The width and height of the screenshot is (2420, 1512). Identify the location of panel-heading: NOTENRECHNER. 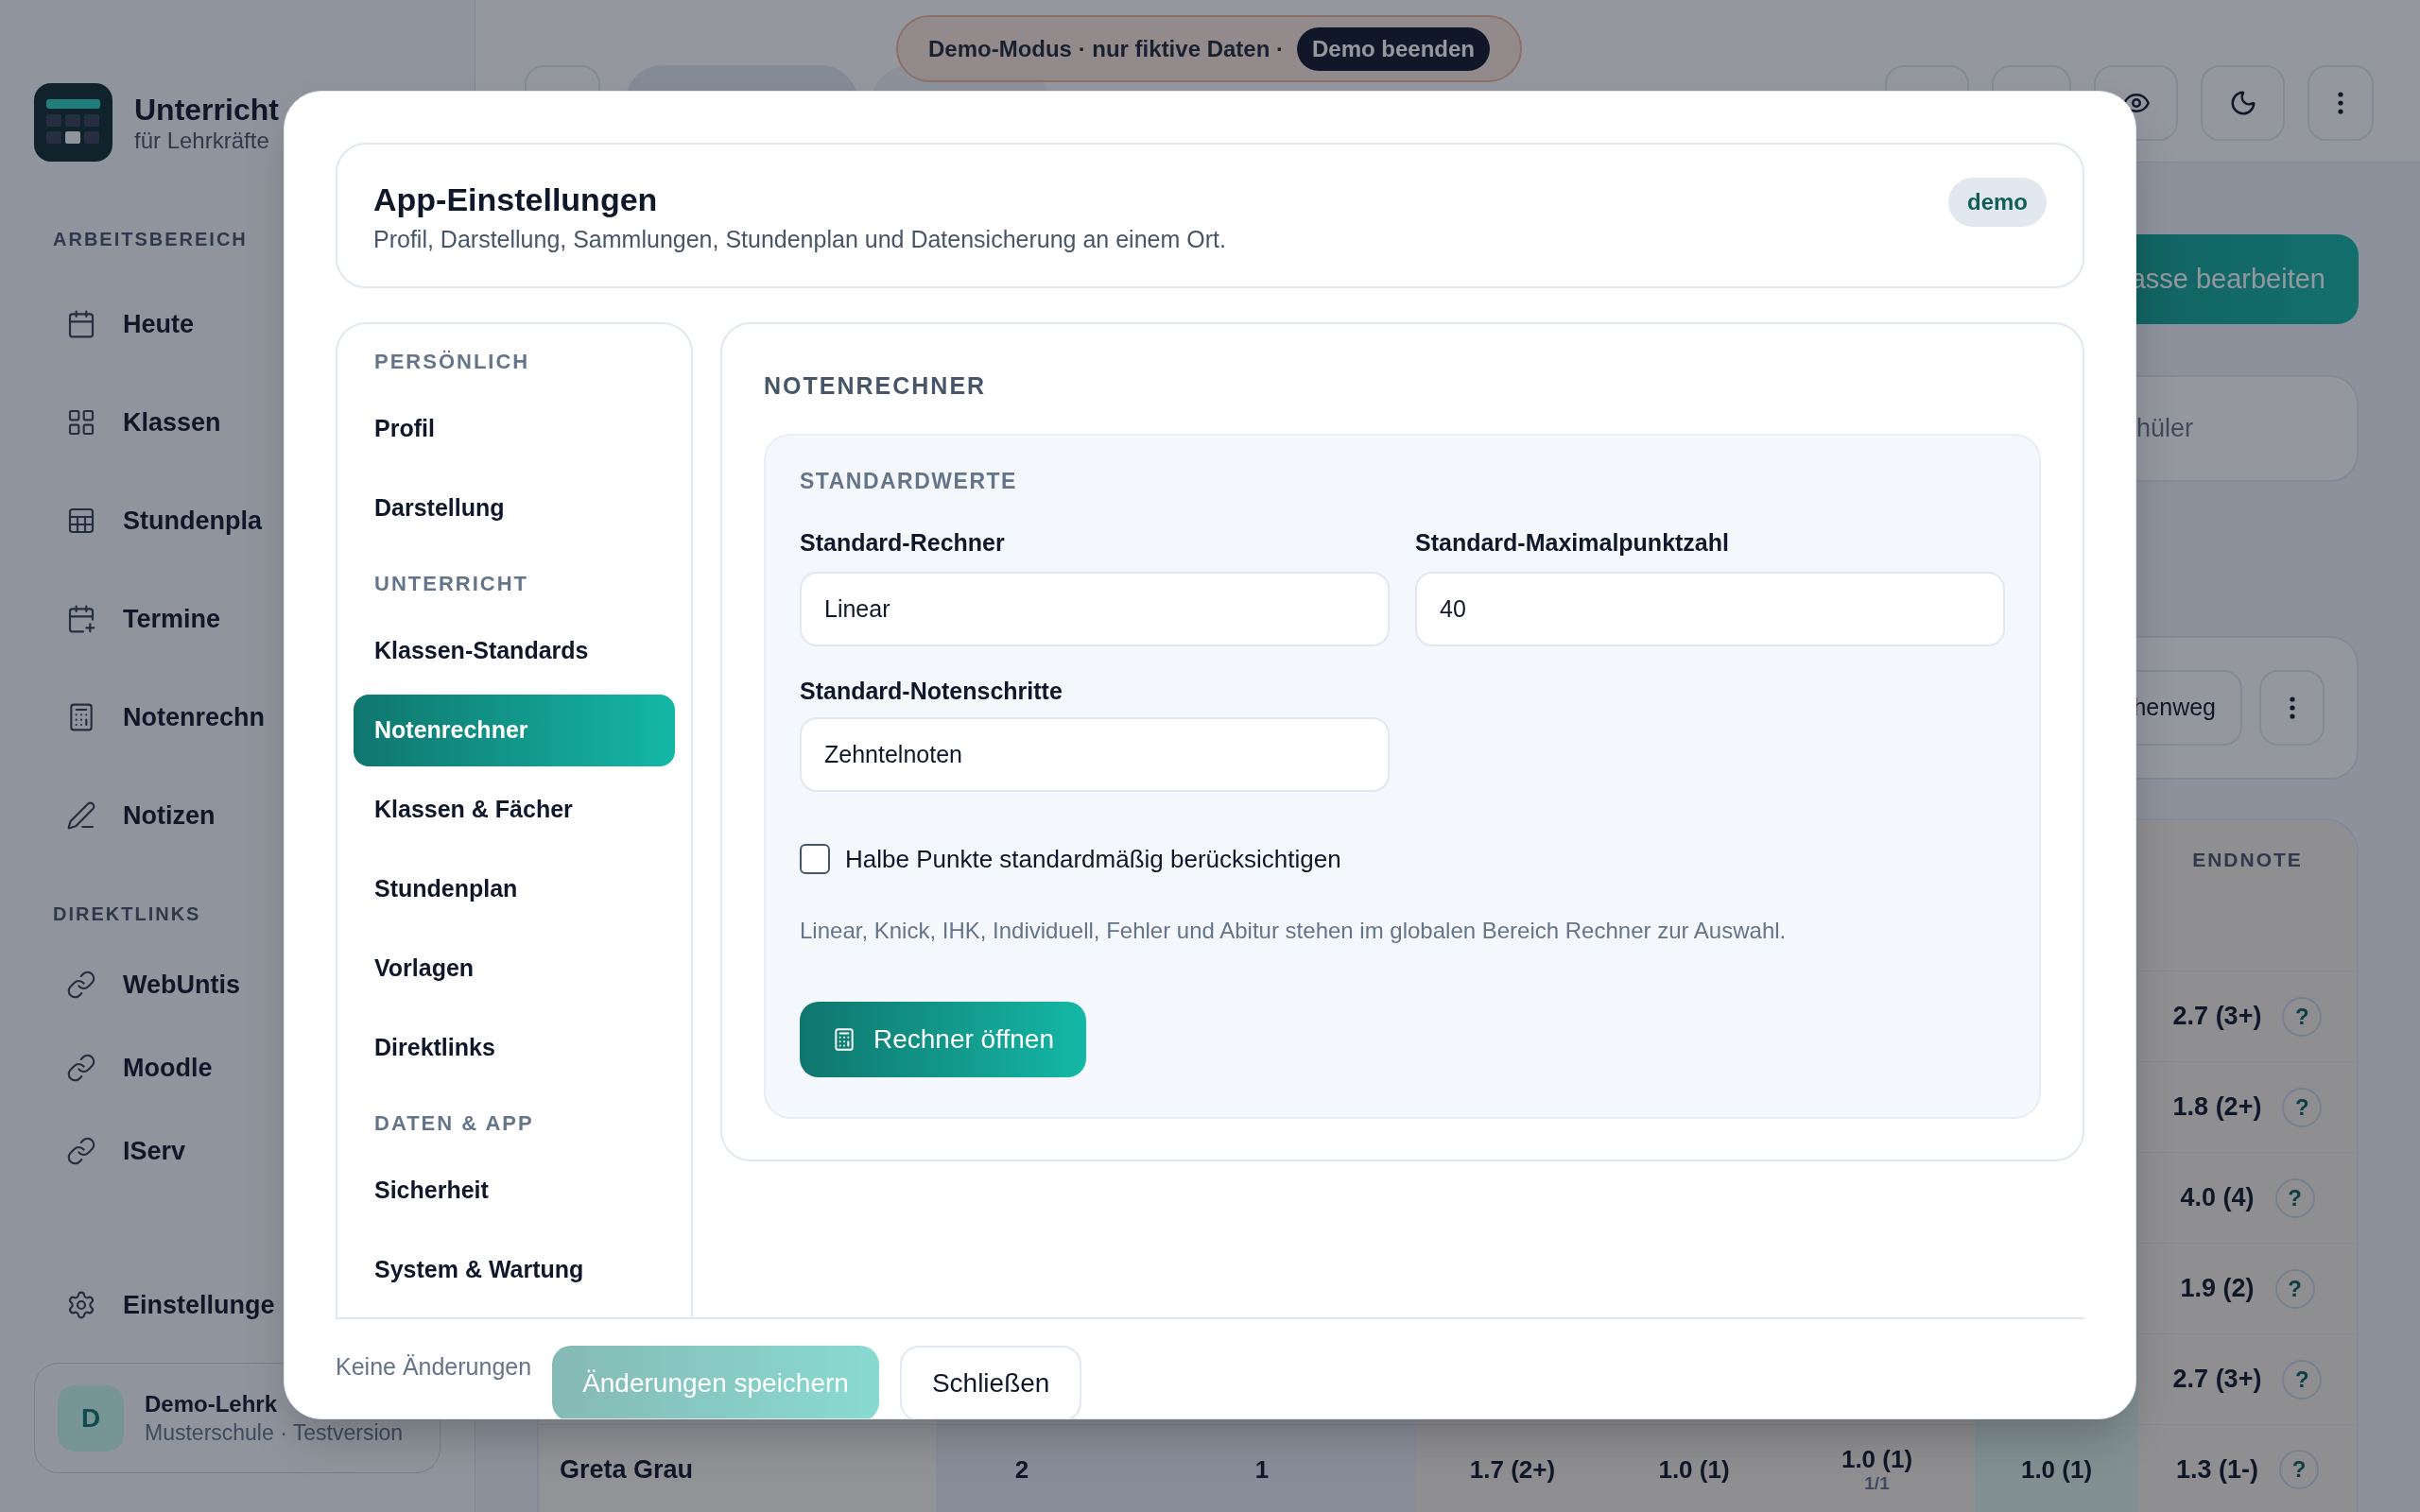
(876, 385).